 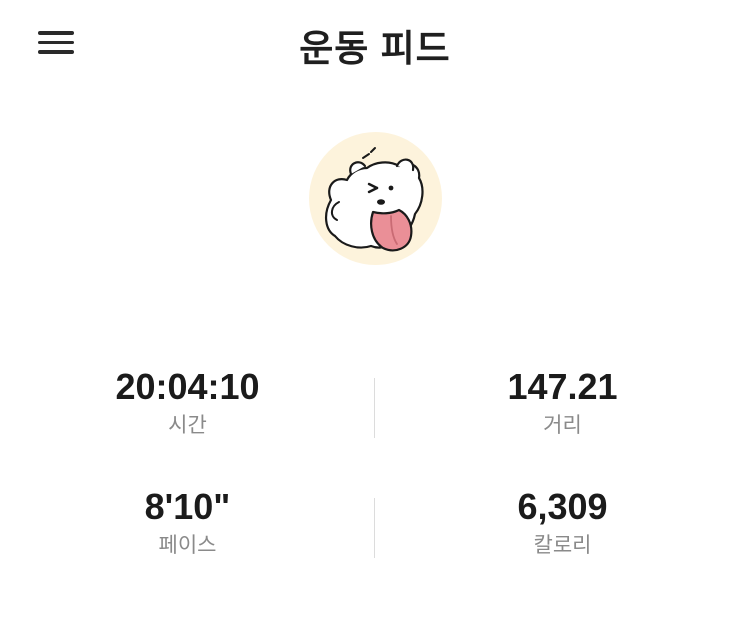 What do you see at coordinates (187, 386) in the screenshot?
I see `time-value: 20:04:10` at bounding box center [187, 386].